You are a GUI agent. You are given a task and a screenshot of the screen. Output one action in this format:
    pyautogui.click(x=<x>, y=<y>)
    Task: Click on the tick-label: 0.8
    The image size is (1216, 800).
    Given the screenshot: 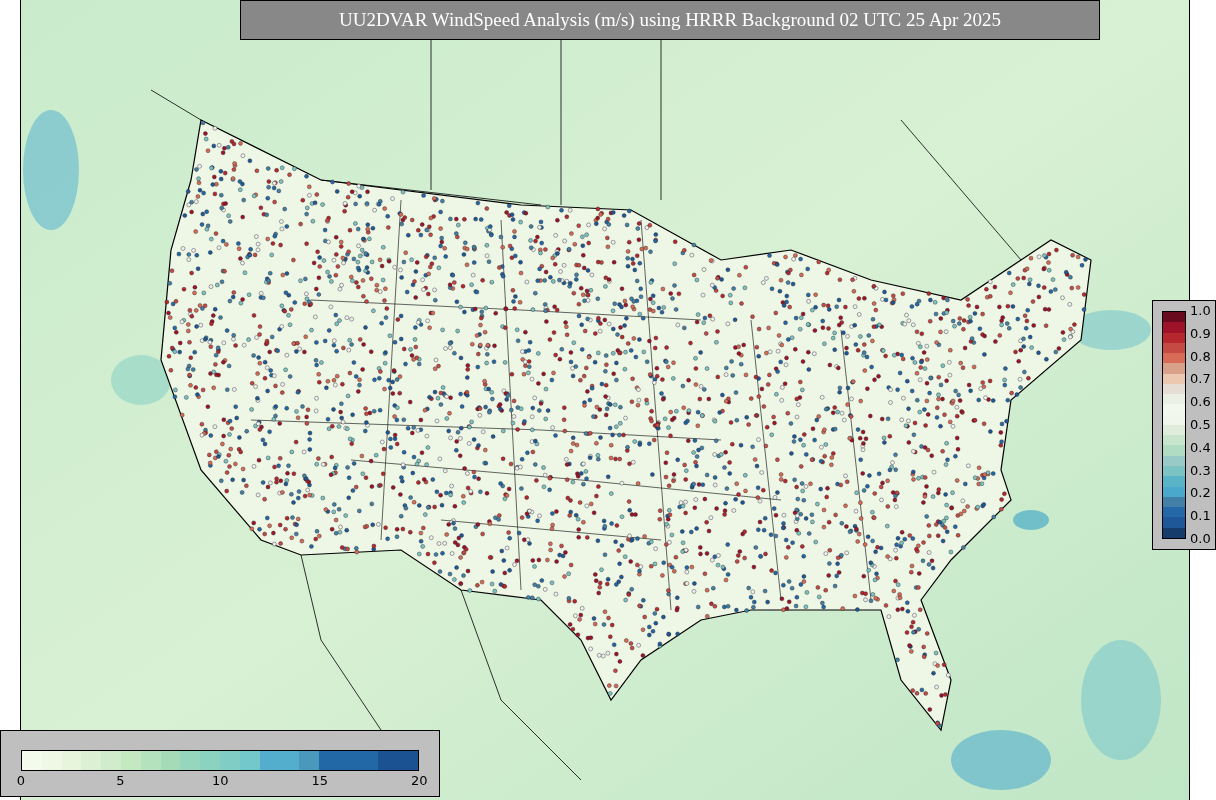 What is the action you would take?
    pyautogui.click(x=1200, y=356)
    